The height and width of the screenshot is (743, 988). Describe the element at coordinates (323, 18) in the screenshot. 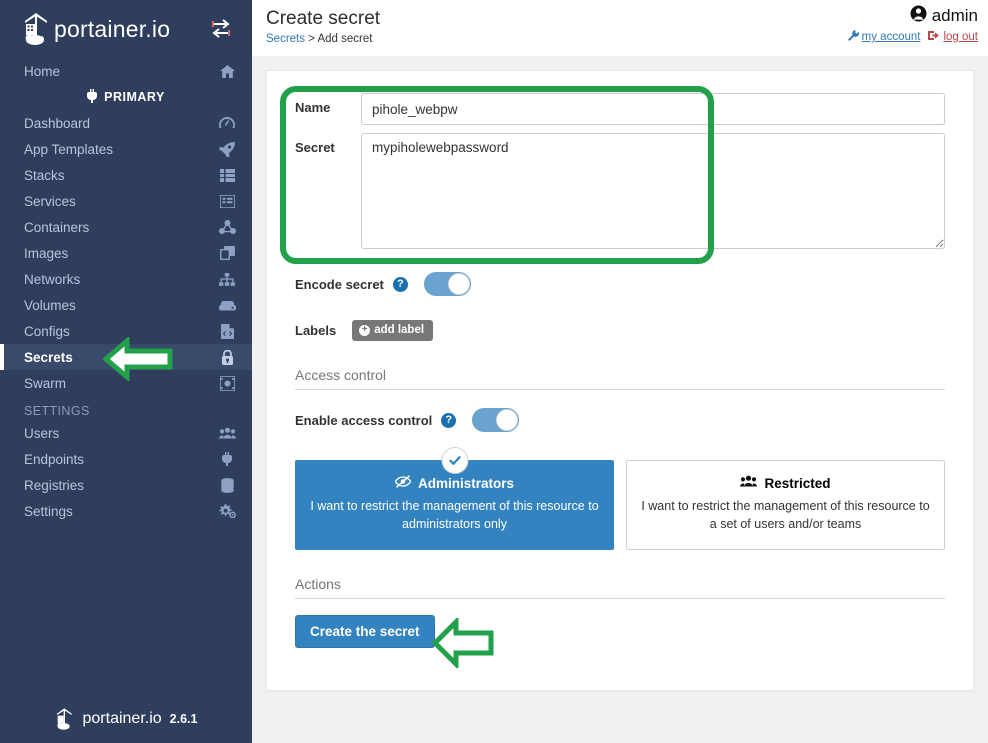

I see `page-title: Create secret` at that location.